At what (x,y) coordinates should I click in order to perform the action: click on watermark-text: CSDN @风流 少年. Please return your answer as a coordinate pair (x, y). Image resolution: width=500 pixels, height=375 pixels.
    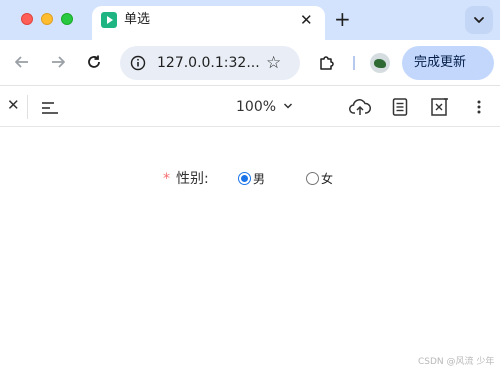
    Looking at the image, I should click on (456, 362).